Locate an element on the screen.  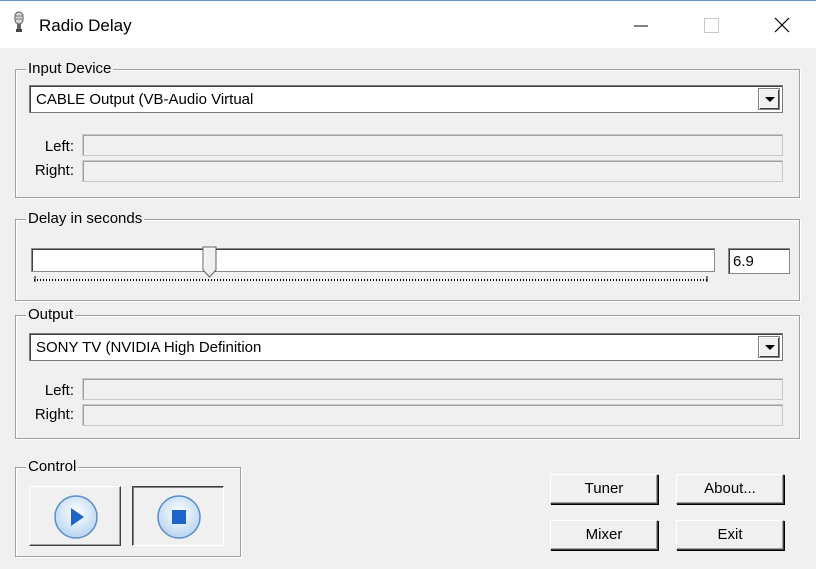
exit-button: Exit is located at coordinates (730, 535).